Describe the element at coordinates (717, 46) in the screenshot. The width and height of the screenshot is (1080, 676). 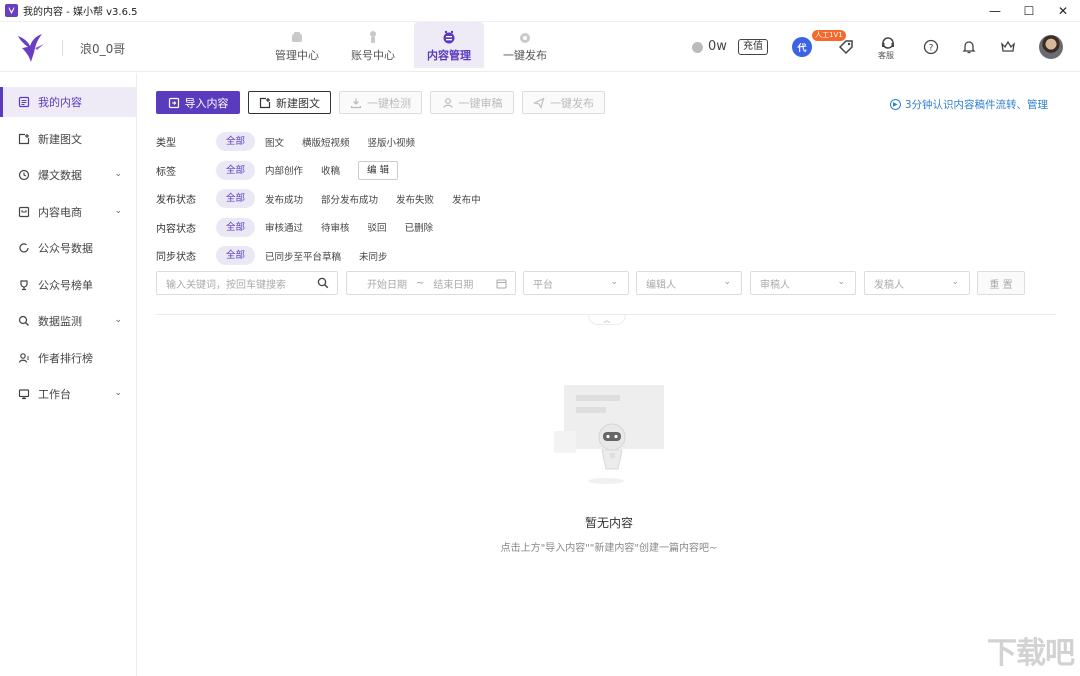
I see `balance-value: 0w` at that location.